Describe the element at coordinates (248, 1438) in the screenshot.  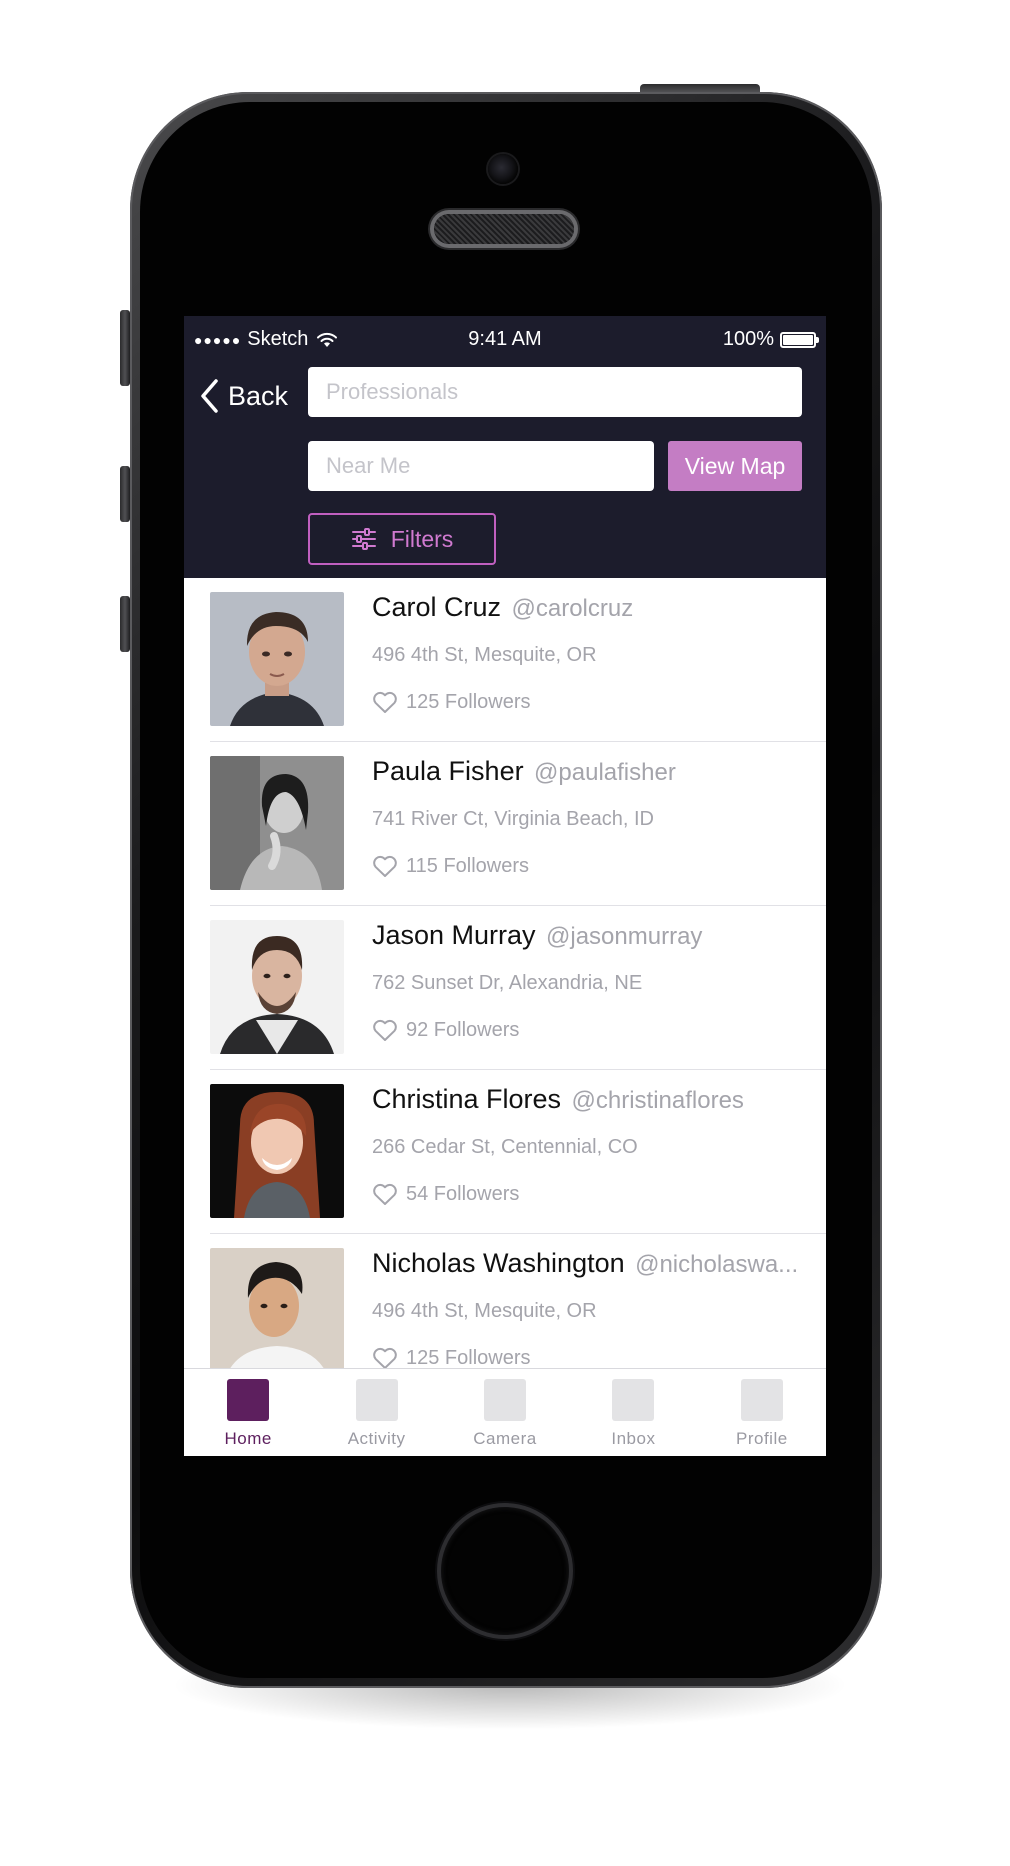
I see `tab-label: Home` at that location.